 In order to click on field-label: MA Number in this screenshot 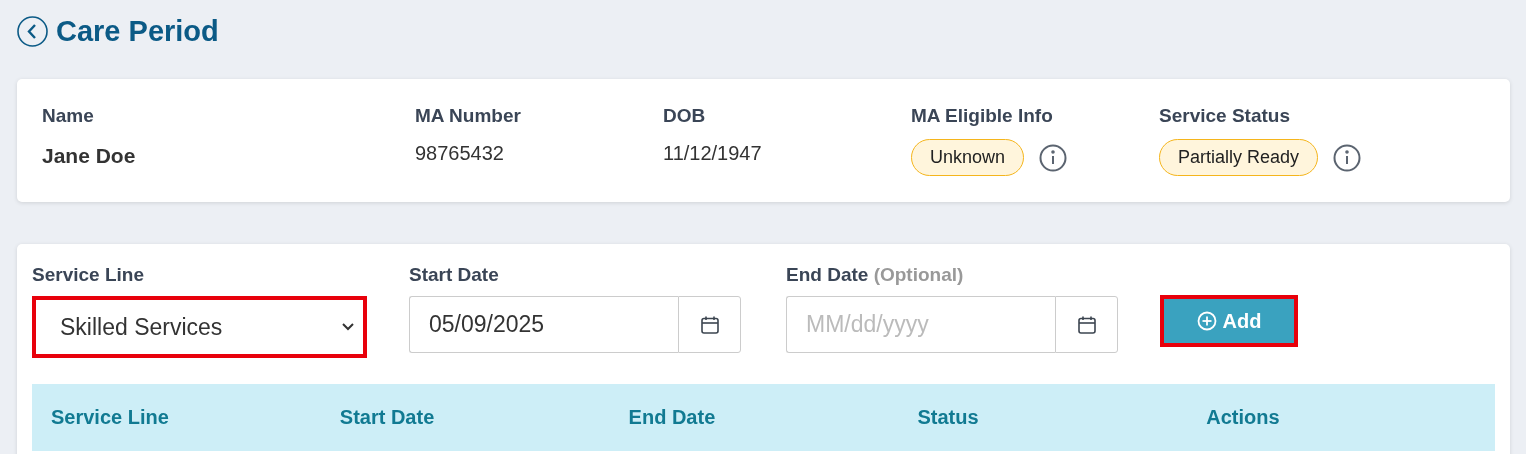, I will do `click(468, 116)`.